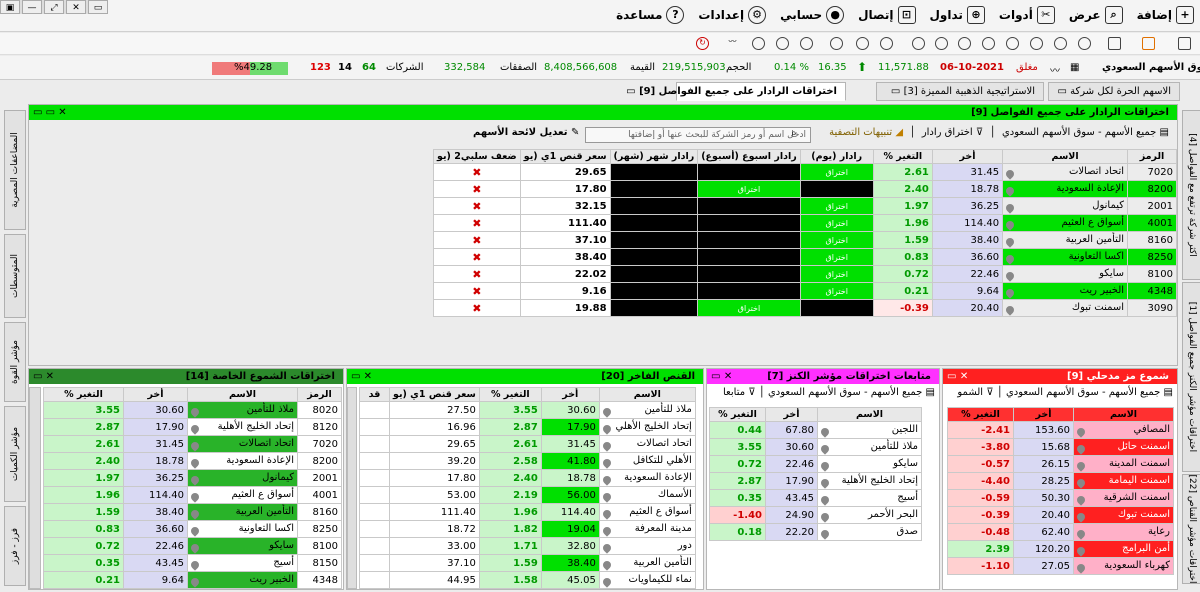 This screenshot has width=1200, height=592. I want to click on table-row: 8100 سايكو 22.46 0.72, so click(192, 546).